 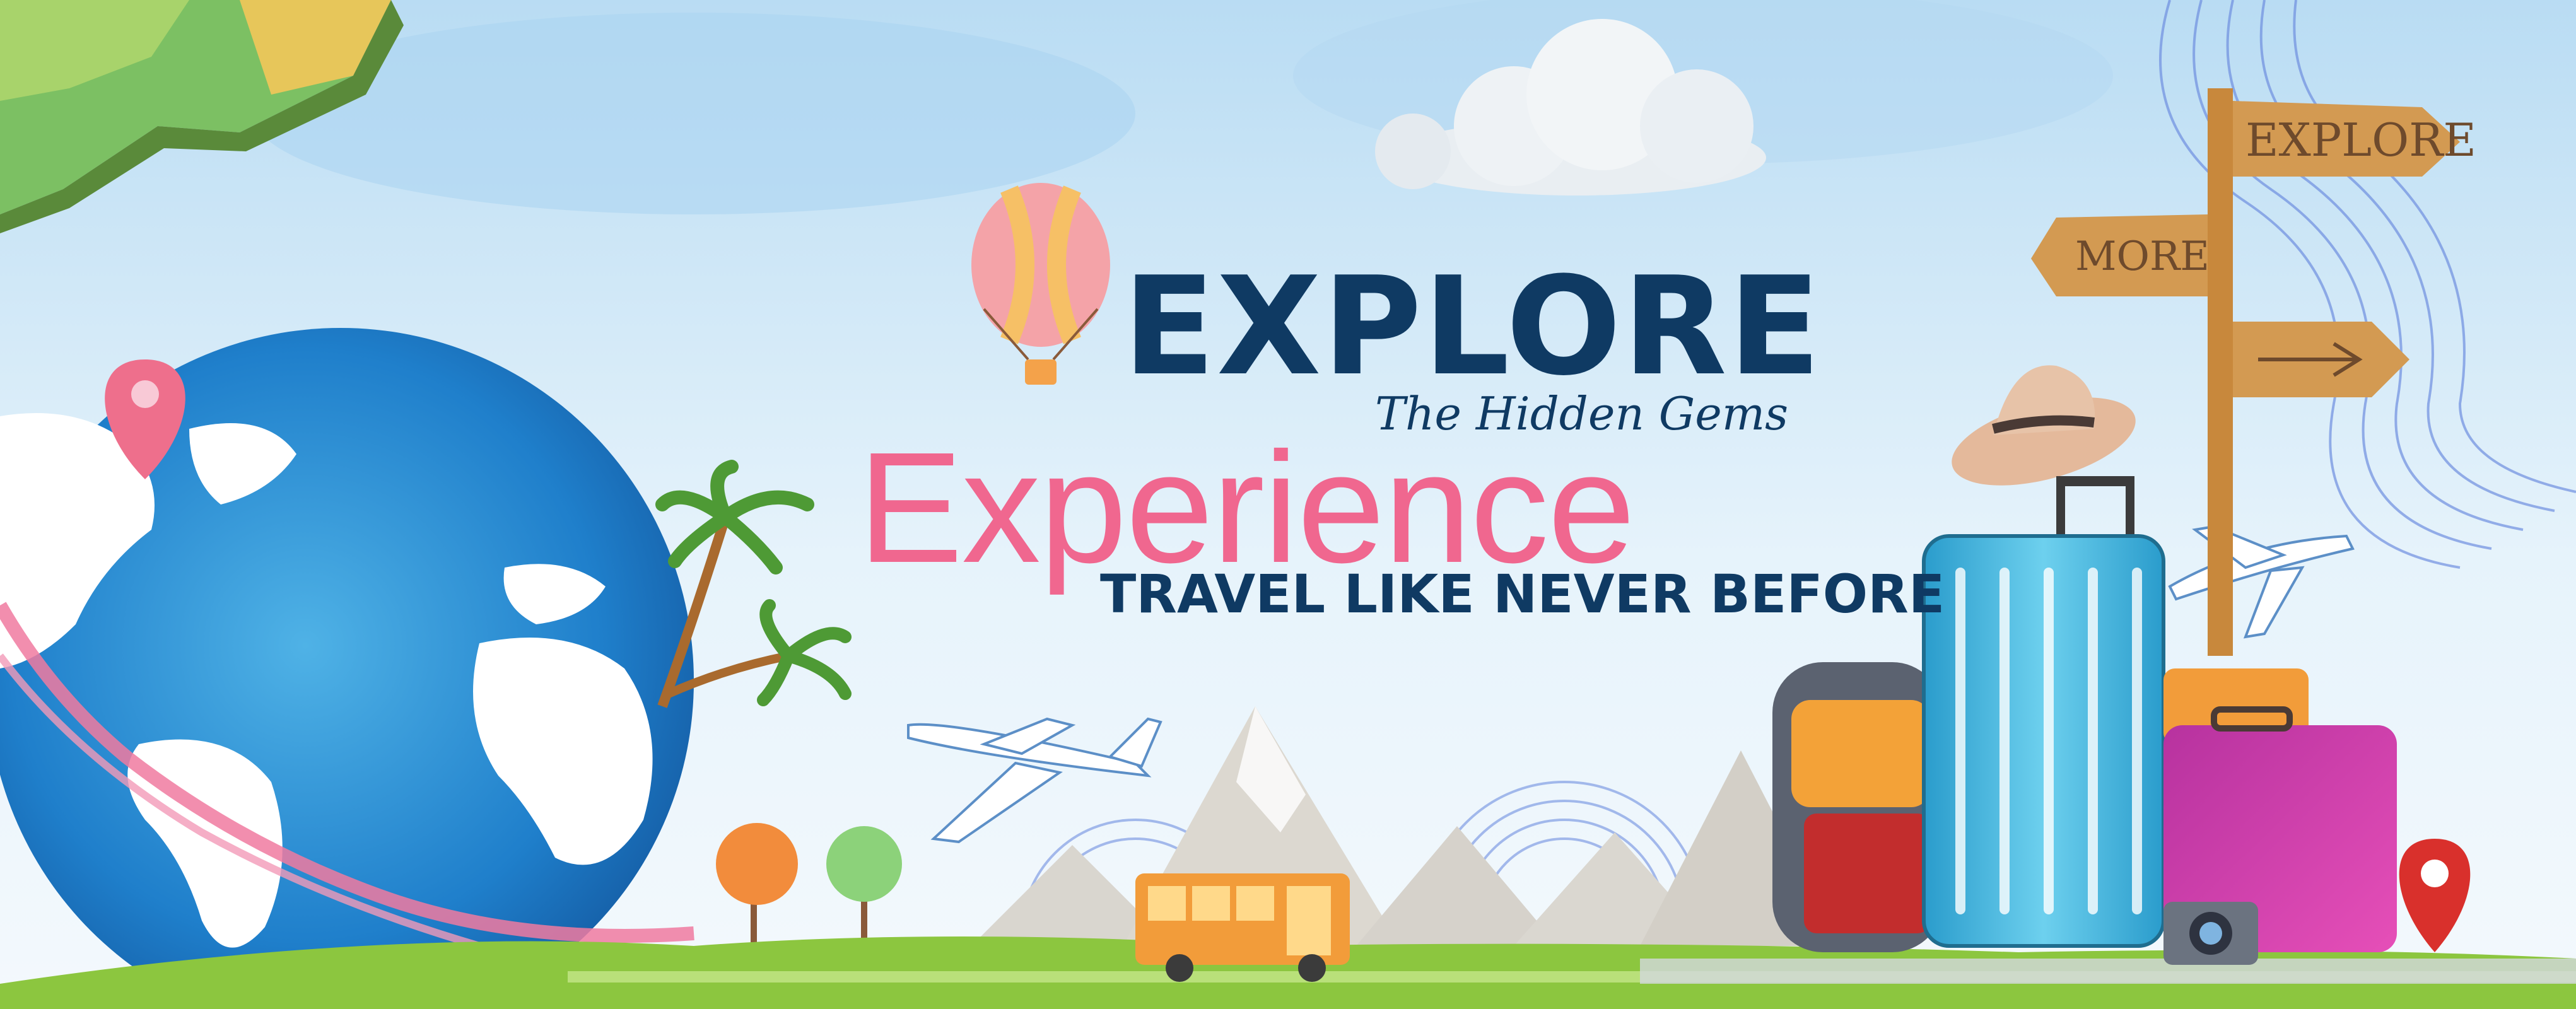 What do you see at coordinates (1857, 807) in the screenshot?
I see `backpack-icon` at bounding box center [1857, 807].